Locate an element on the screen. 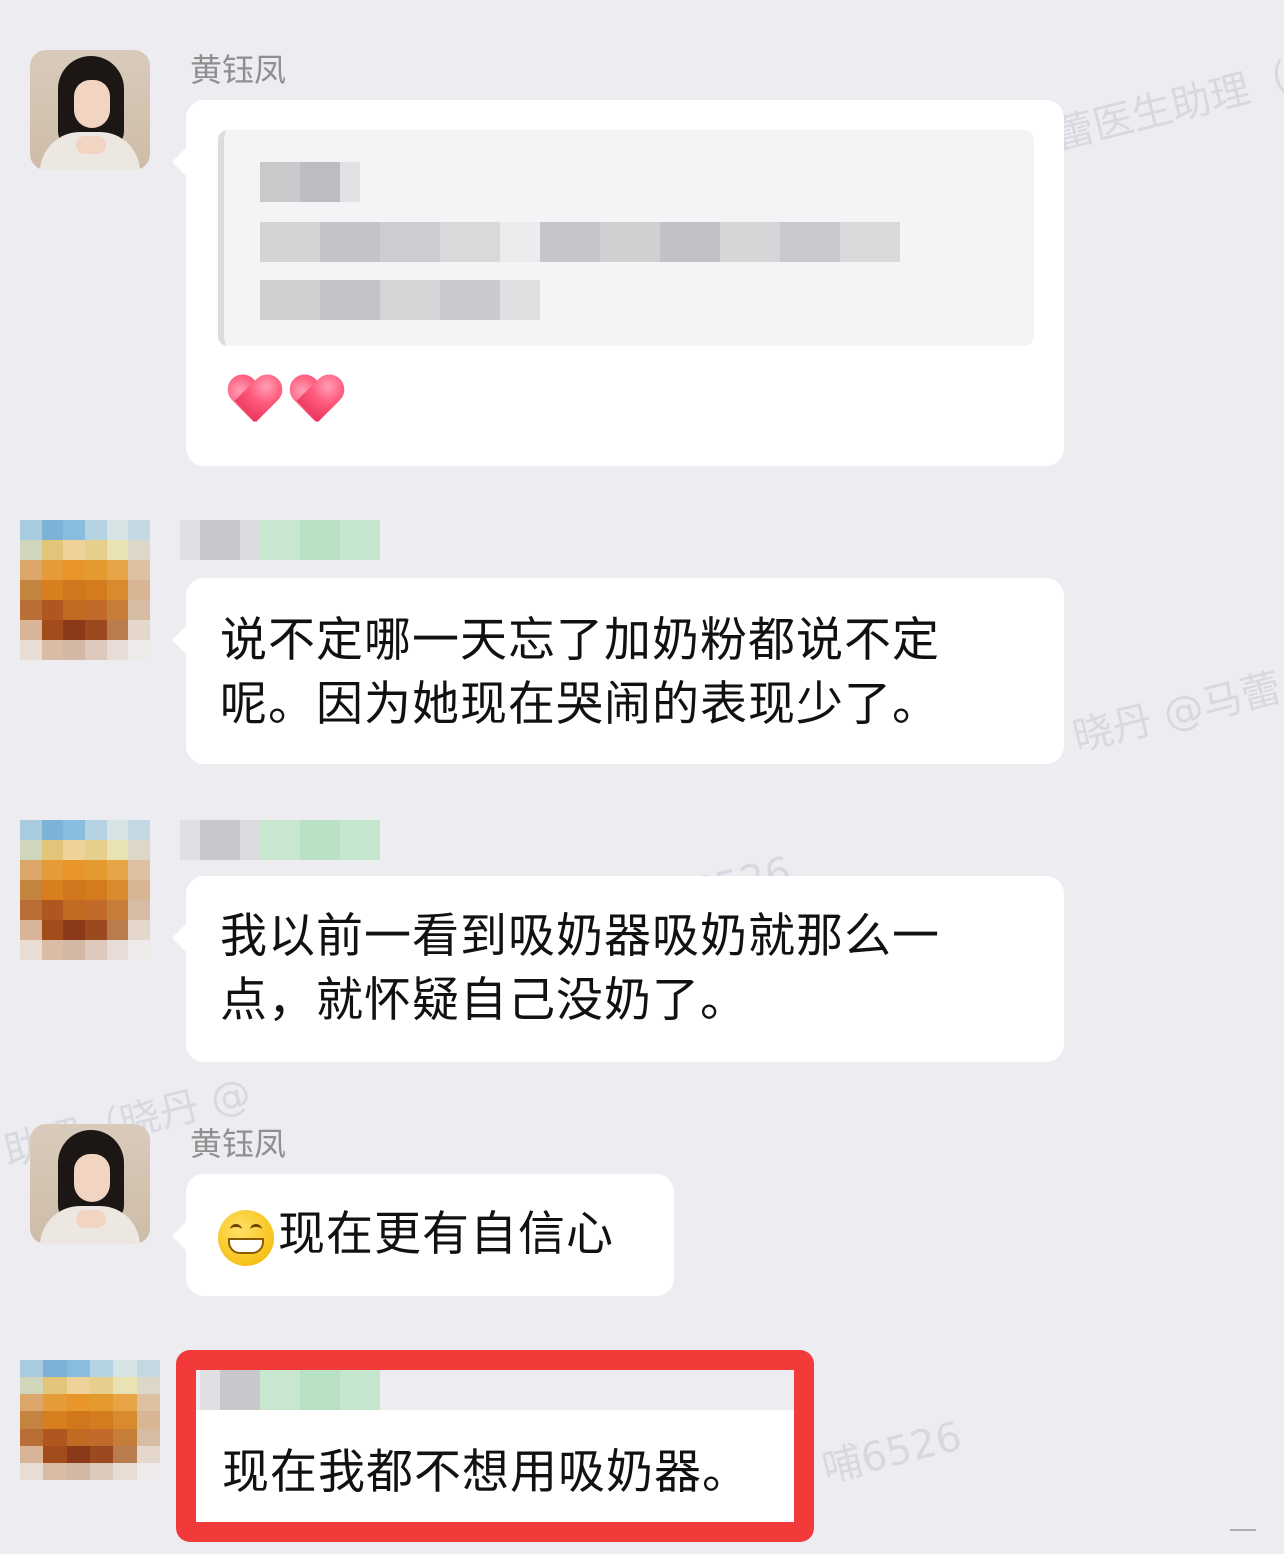  message-bubble: 现在更有自信心 is located at coordinates (423, 1235).